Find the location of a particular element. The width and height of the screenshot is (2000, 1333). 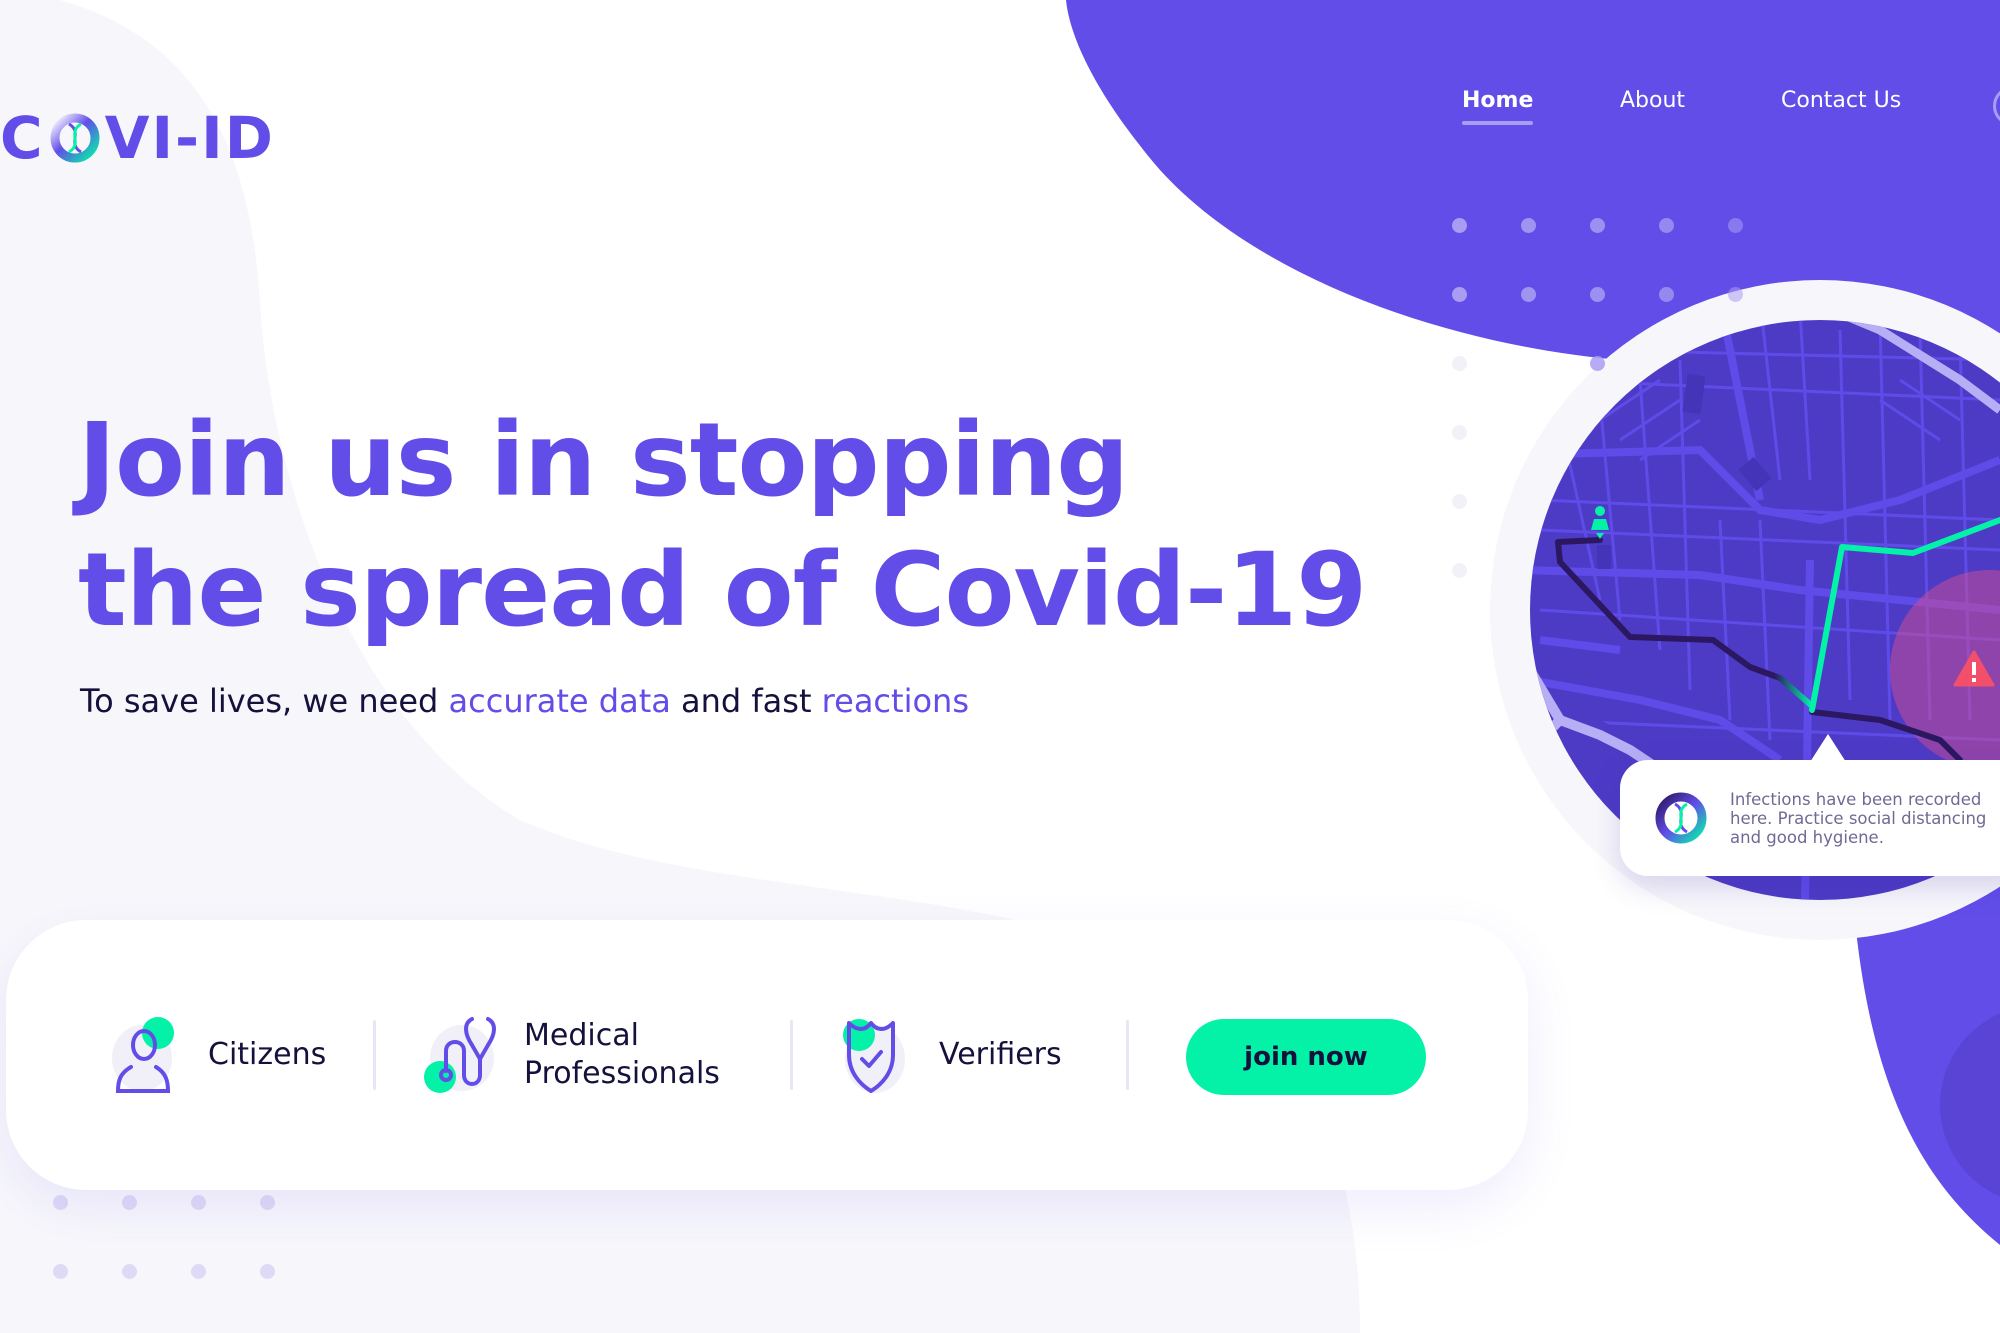

hero-title-line1: Join us in stopping is located at coordinates (603, 460).